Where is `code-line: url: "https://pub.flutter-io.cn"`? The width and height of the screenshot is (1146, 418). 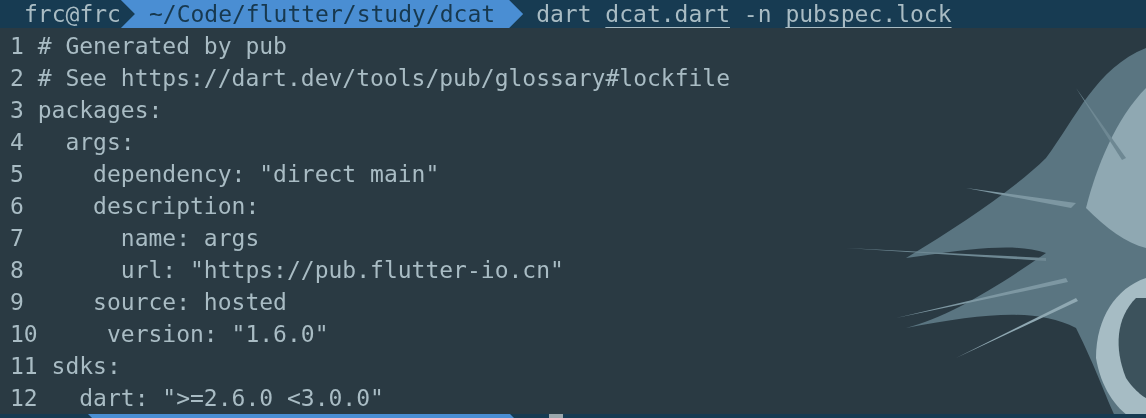
code-line: url: "https://pub.flutter-io.cn" is located at coordinates (341, 270).